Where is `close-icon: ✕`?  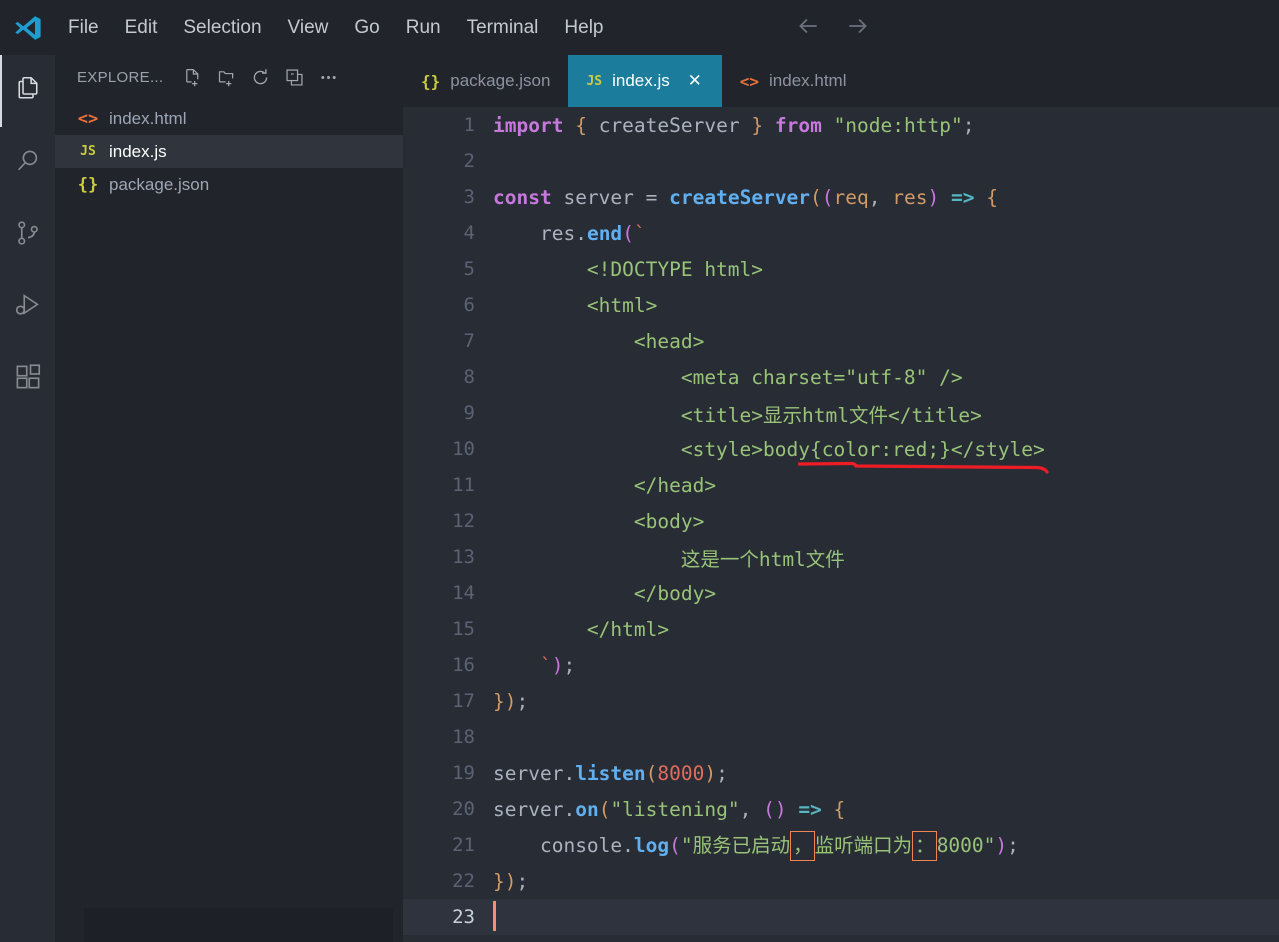
close-icon: ✕ is located at coordinates (695, 81).